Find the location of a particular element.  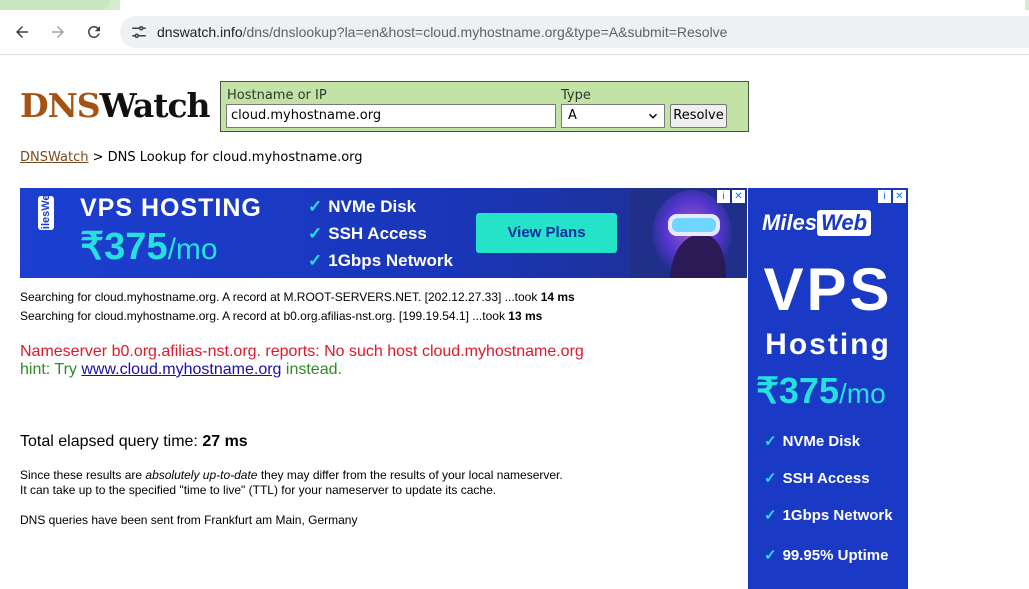

logo-web: Web is located at coordinates (844, 223).